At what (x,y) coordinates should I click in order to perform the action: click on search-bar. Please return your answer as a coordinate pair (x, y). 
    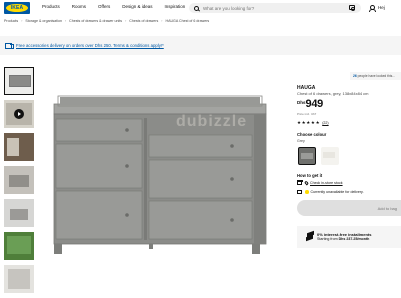
    Looking at the image, I should click on (275, 8).